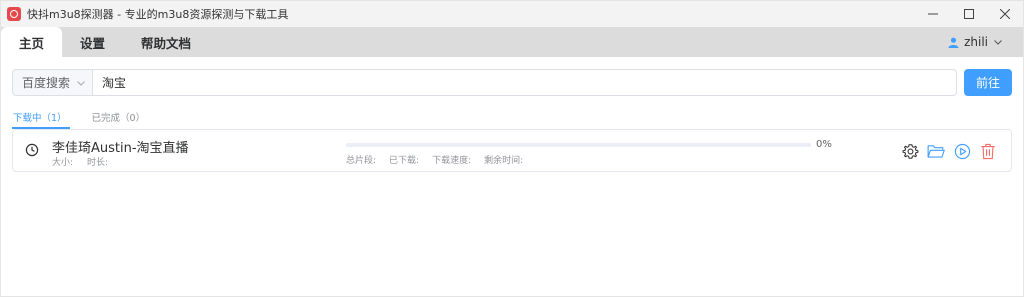  What do you see at coordinates (119, 119) in the screenshot?
I see `tab-completed: 已完成（0）` at bounding box center [119, 119].